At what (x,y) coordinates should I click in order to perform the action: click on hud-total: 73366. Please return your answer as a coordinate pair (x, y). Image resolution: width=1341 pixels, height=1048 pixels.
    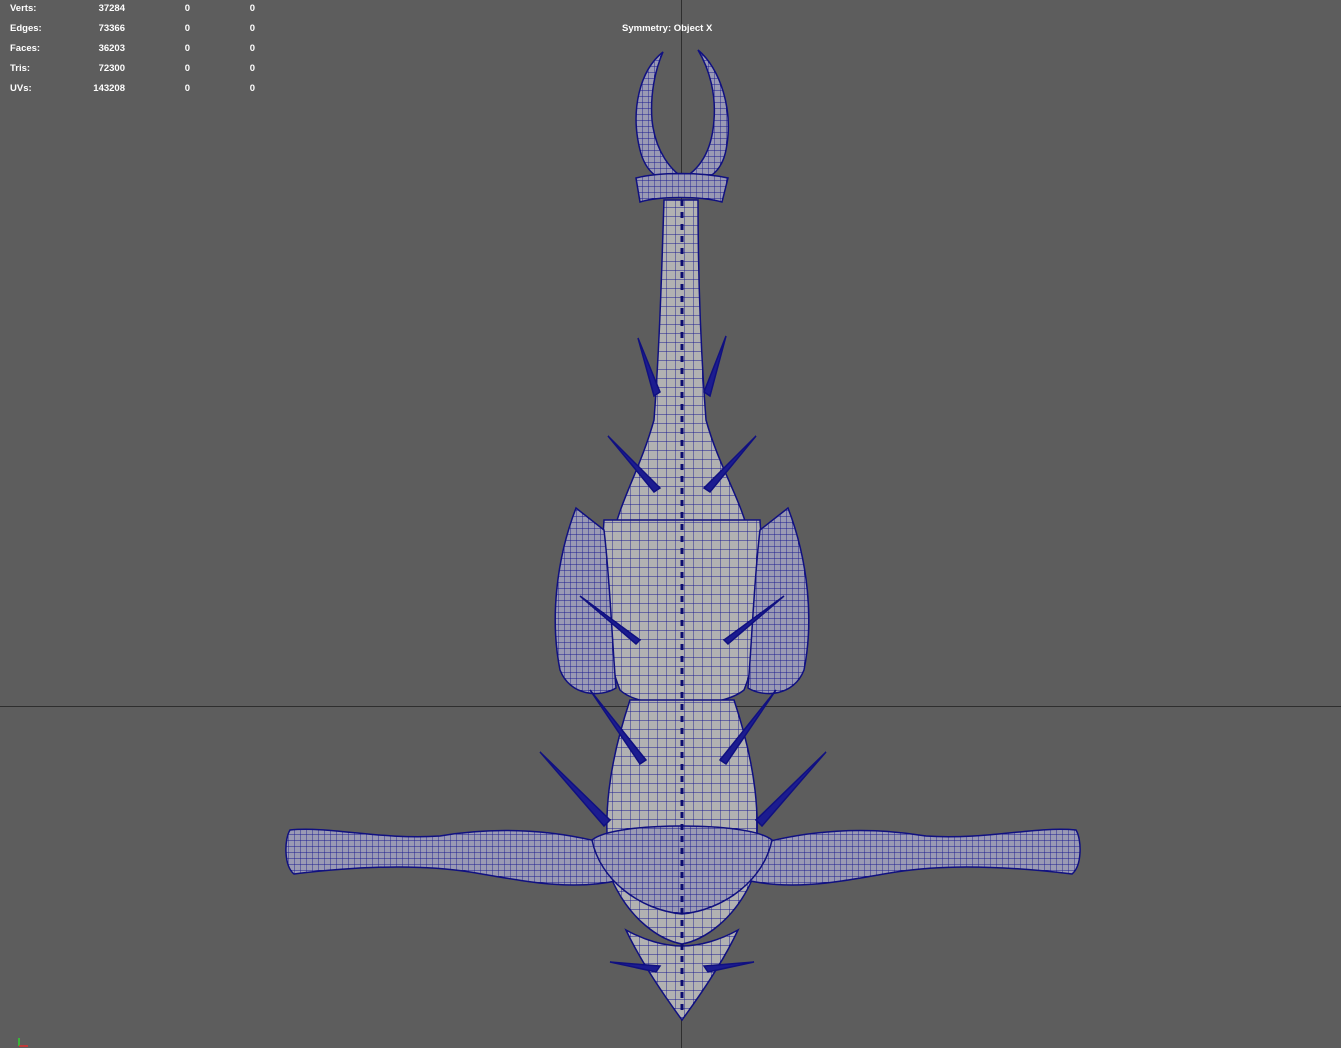
    Looking at the image, I should click on (111, 28).